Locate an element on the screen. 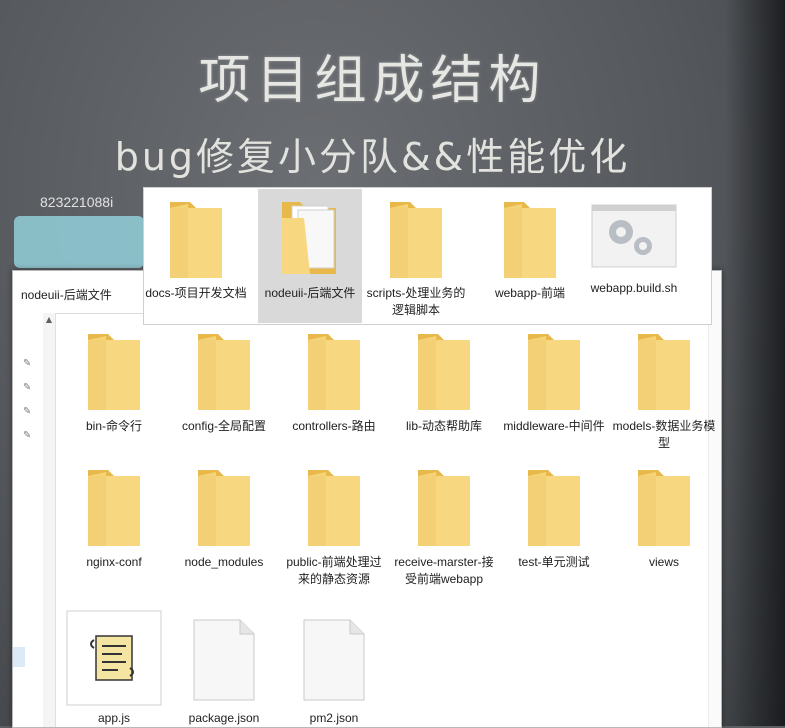  folder-item: docs-项目开发文档 is located at coordinates (196, 249).